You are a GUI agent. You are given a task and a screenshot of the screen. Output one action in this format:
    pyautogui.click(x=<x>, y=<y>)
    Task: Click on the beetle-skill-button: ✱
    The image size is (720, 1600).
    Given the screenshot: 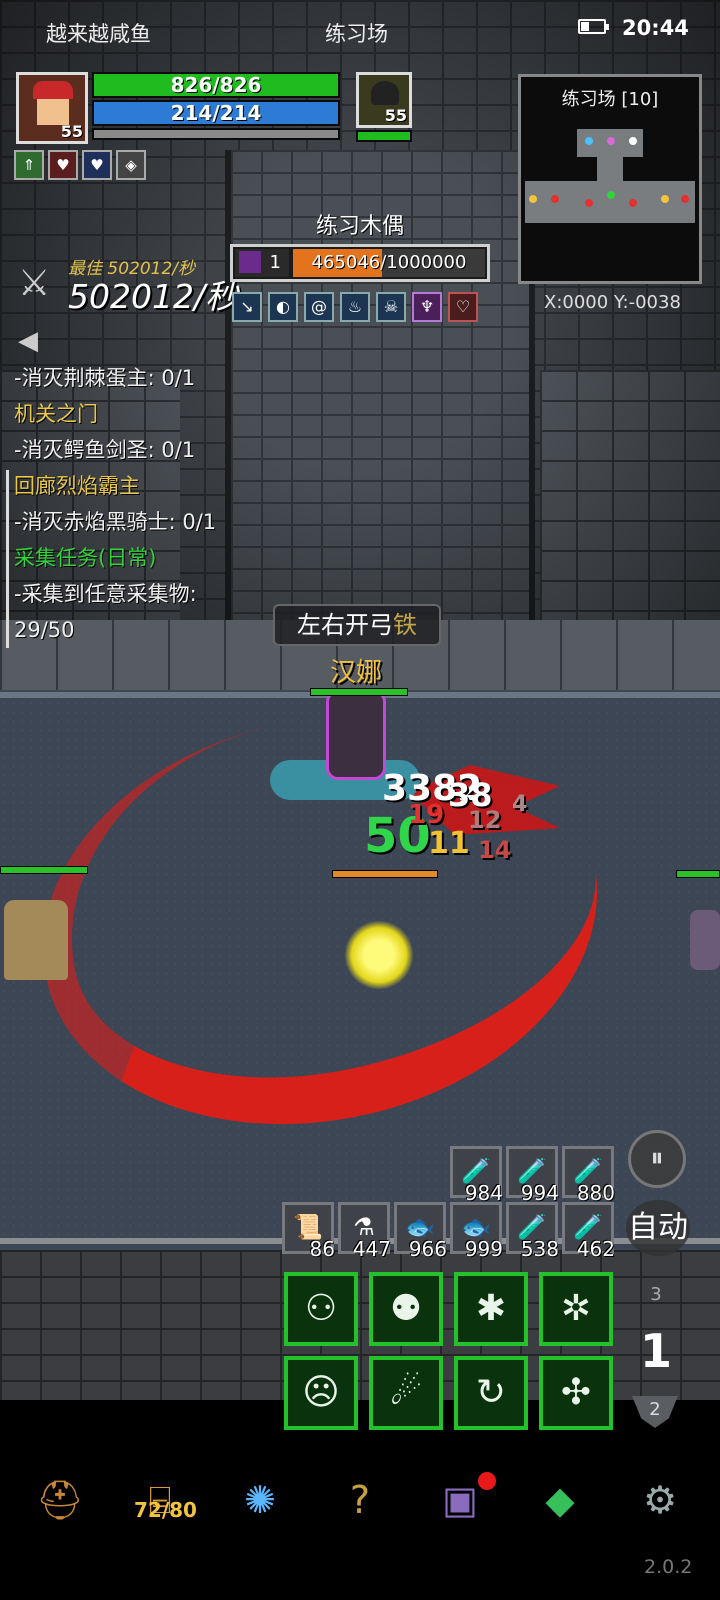 What is the action you would take?
    pyautogui.click(x=491, y=1309)
    